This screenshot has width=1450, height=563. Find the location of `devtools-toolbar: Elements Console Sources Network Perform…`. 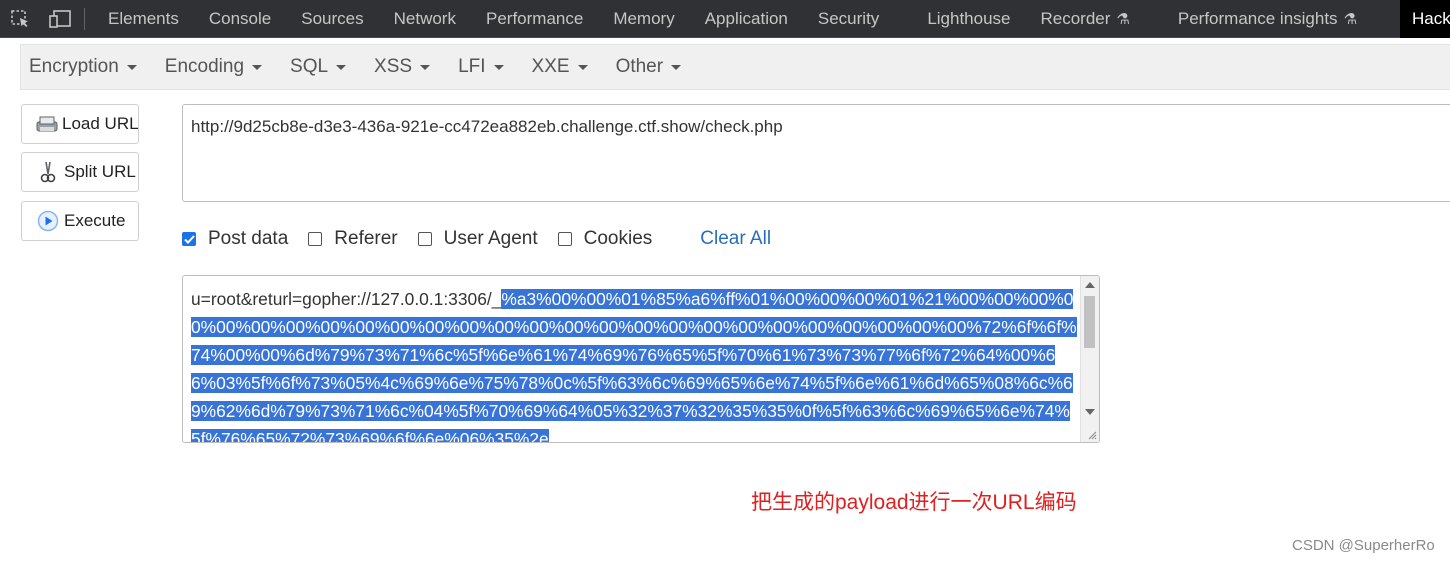

devtools-toolbar: Elements Console Sources Network Perform… is located at coordinates (725, 19).